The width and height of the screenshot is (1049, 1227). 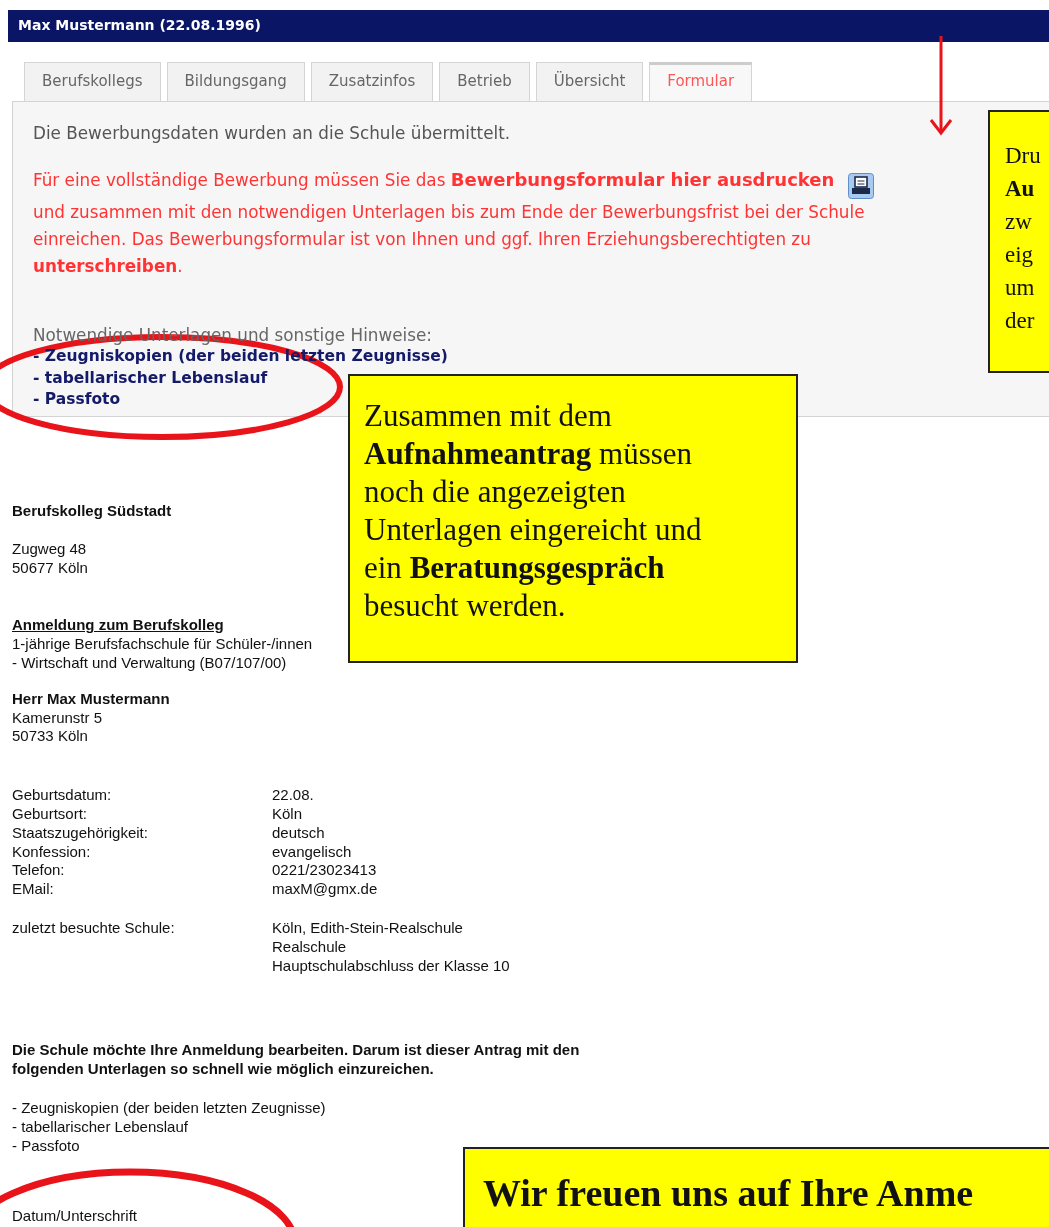 I want to click on program-line: 1-jährige Berufsfachschule für Schüler-/innen, so click(x=162, y=644).